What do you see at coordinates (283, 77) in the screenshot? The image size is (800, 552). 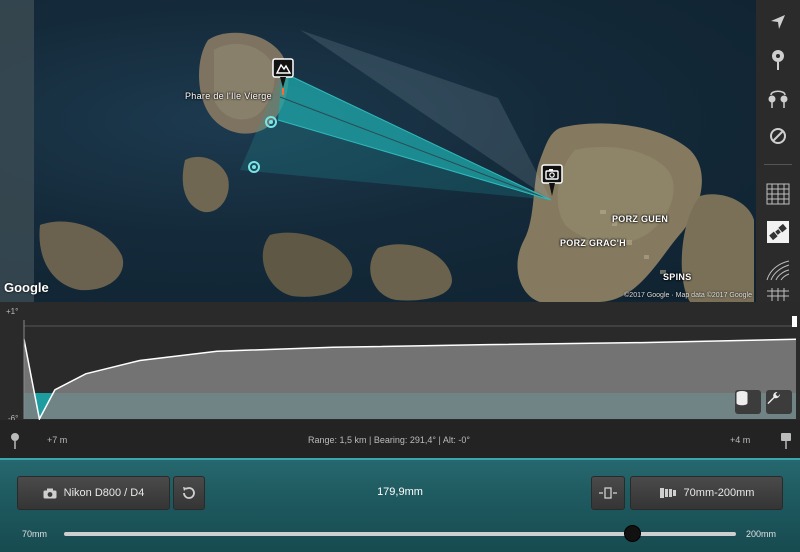 I see `subject-pin-icon` at bounding box center [283, 77].